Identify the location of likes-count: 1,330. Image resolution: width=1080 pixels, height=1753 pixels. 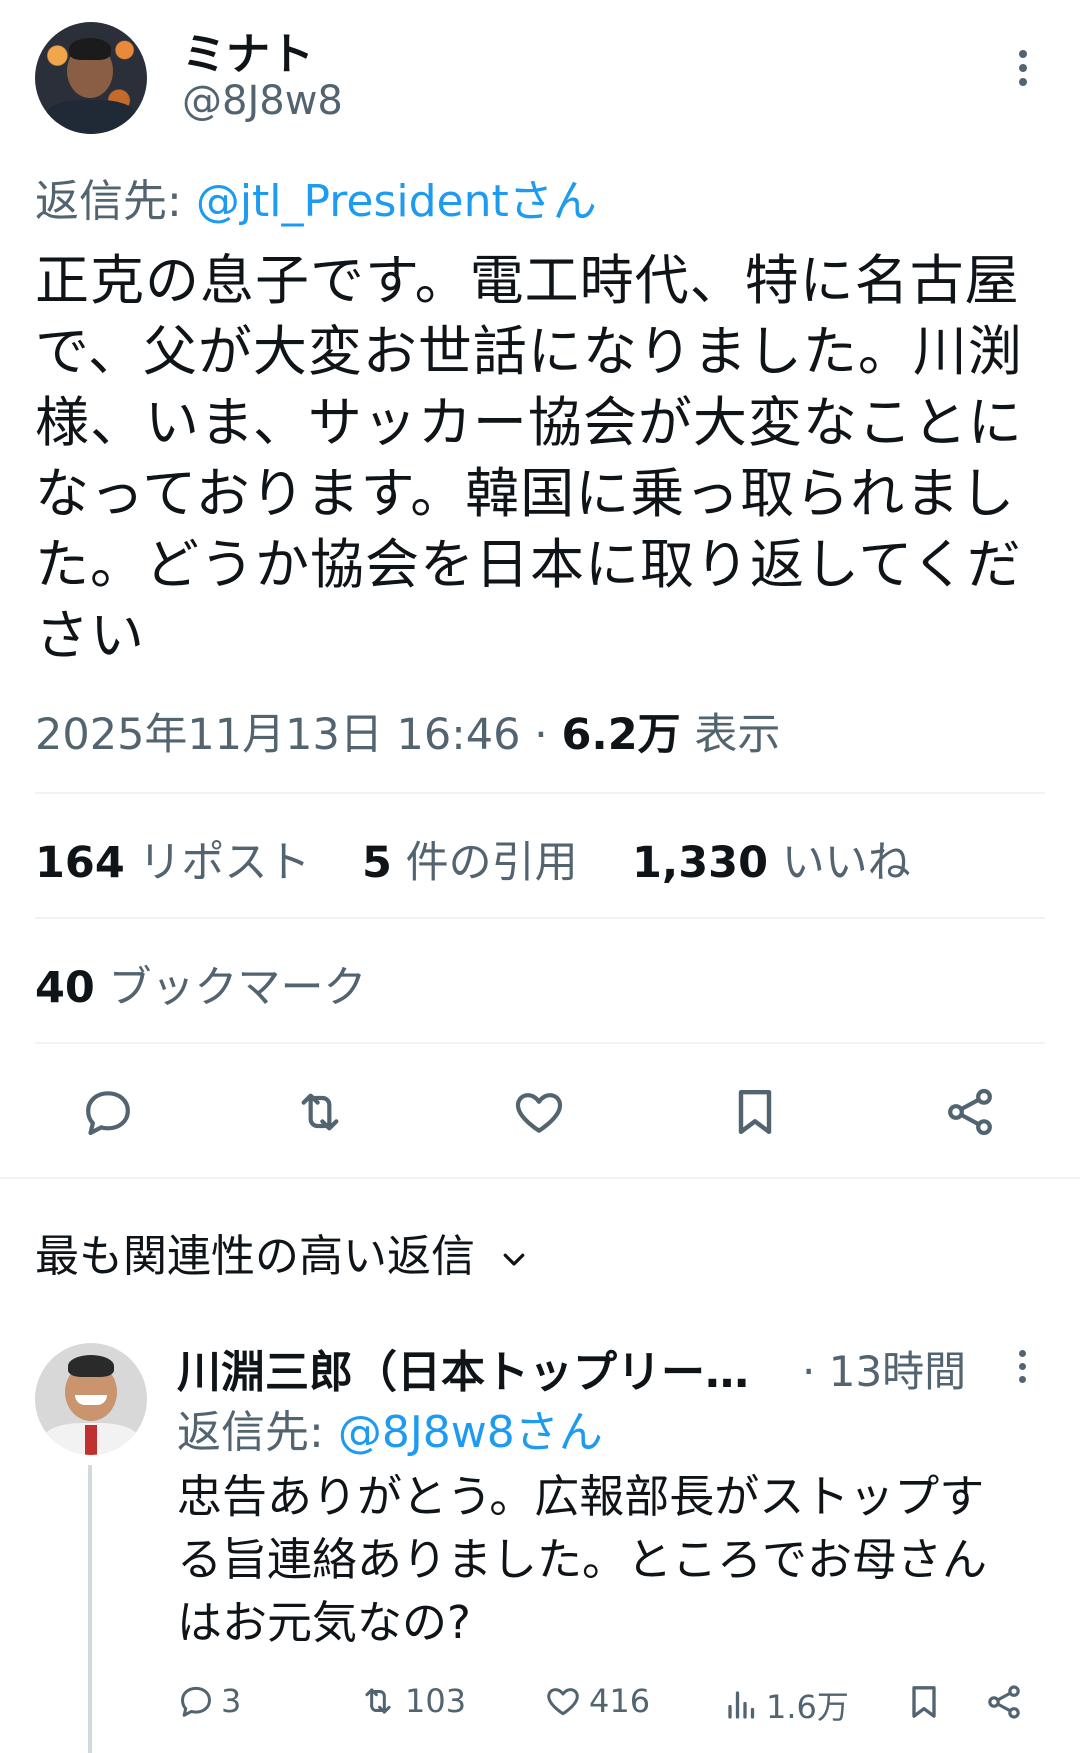
(700, 863).